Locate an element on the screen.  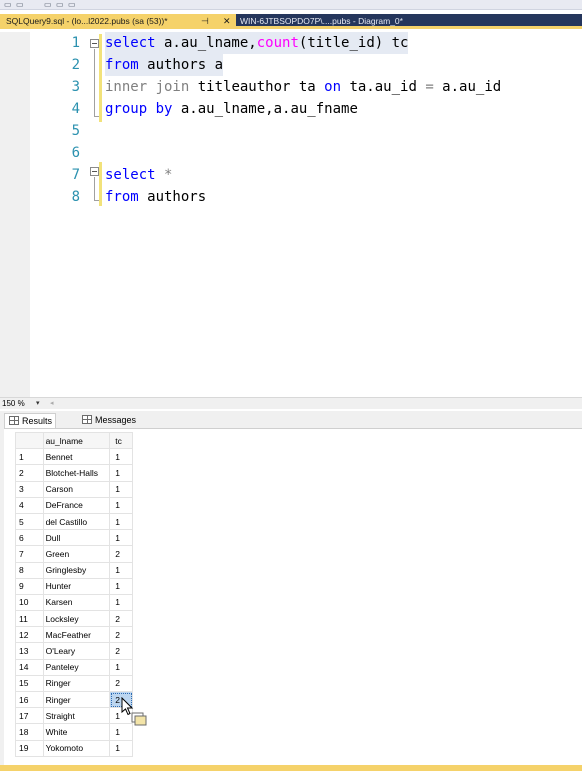
row-number: 13 is located at coordinates (29, 651).